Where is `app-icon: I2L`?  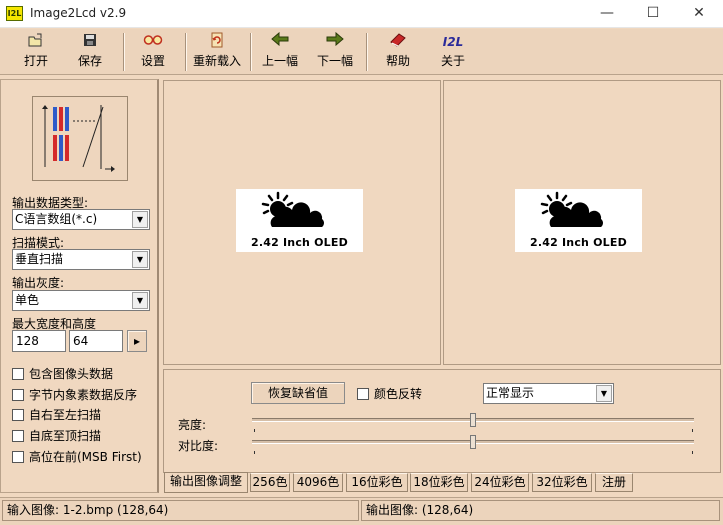 app-icon: I2L is located at coordinates (14, 13).